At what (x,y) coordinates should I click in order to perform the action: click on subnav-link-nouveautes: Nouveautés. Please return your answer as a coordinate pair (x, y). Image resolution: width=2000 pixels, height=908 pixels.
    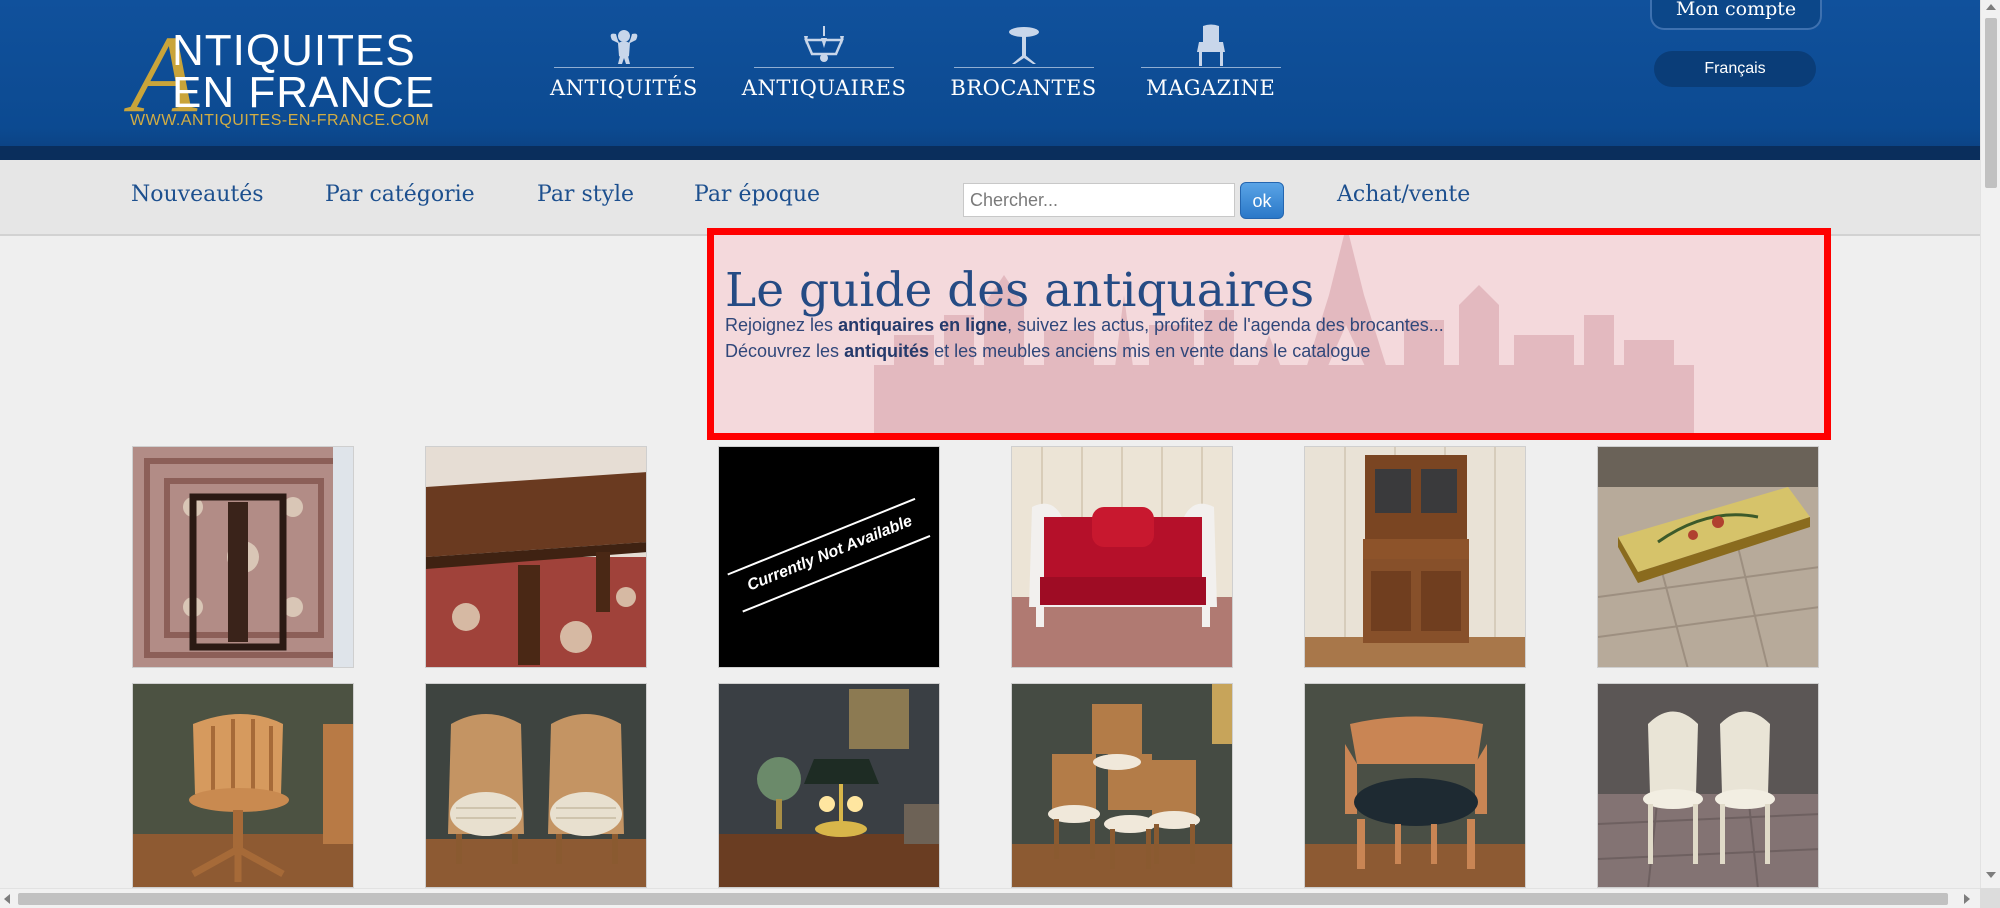
    Looking at the image, I should click on (197, 194).